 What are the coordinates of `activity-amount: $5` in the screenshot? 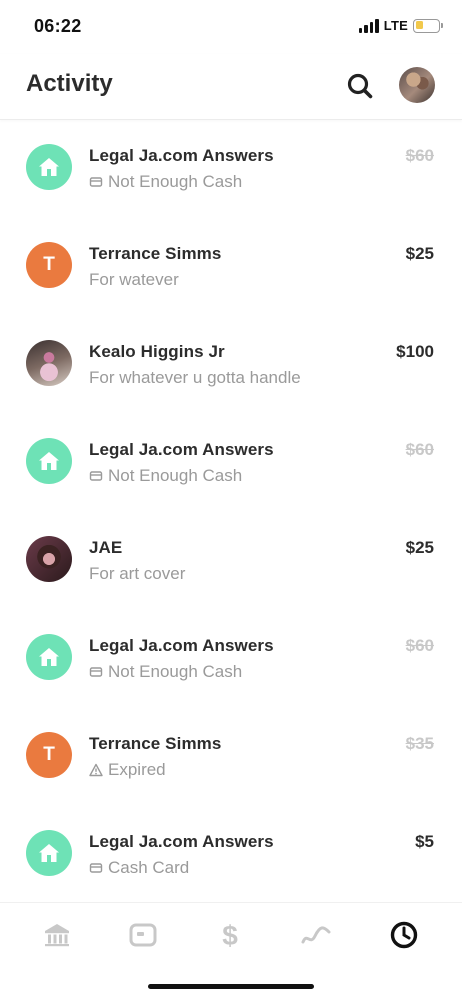 It's located at (424, 841).